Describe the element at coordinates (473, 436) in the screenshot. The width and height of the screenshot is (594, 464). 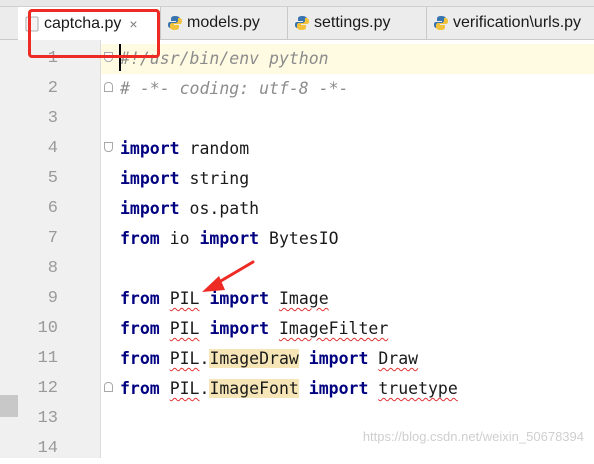
I see `watermark-text: https://blog.csdn.net/weixin_50678394` at that location.